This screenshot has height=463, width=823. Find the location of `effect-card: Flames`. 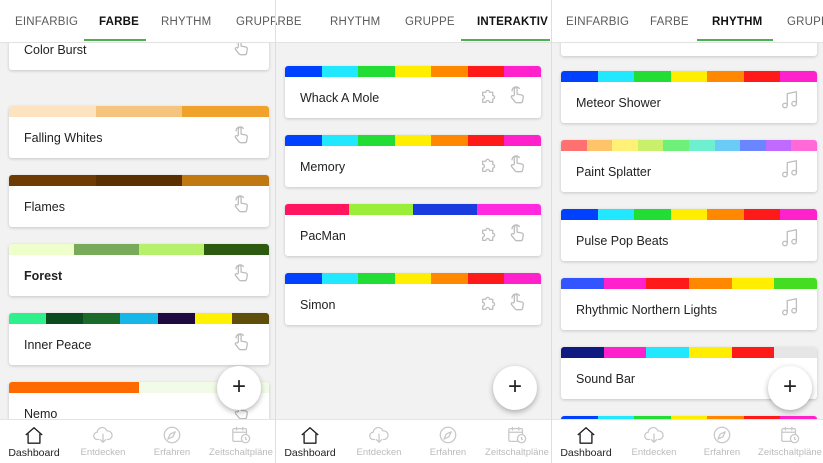

effect-card: Flames is located at coordinates (139, 201).